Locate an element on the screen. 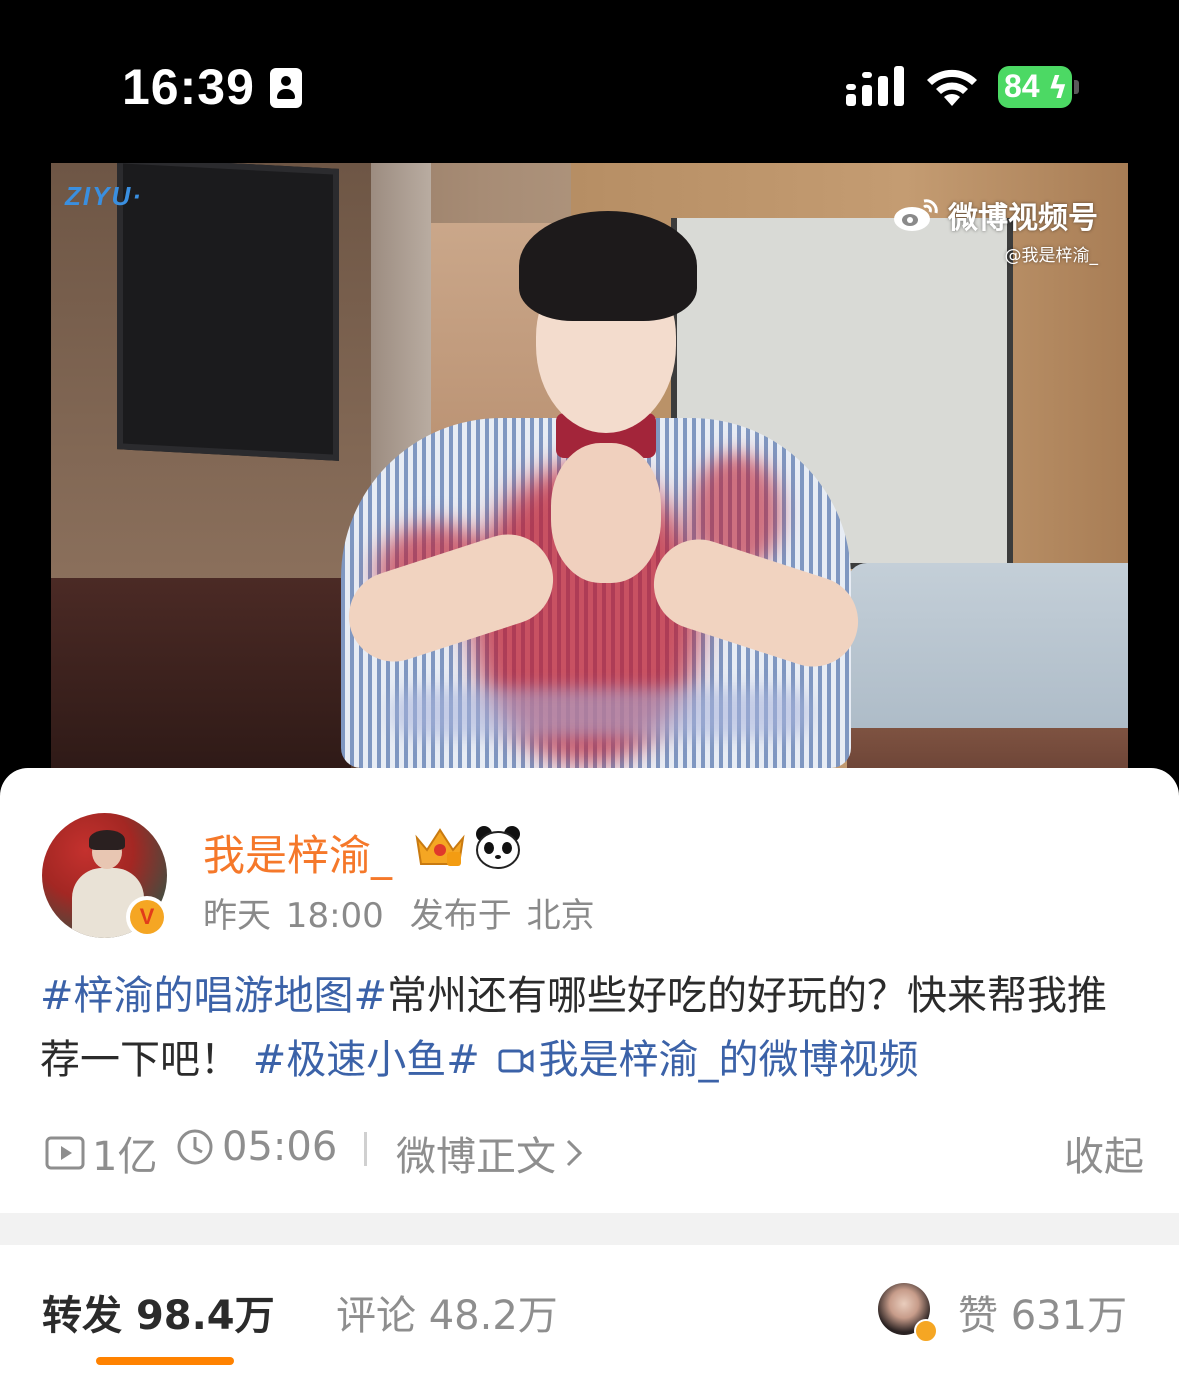 This screenshot has width=1179, height=1391. crown-icon is located at coordinates (440, 847).